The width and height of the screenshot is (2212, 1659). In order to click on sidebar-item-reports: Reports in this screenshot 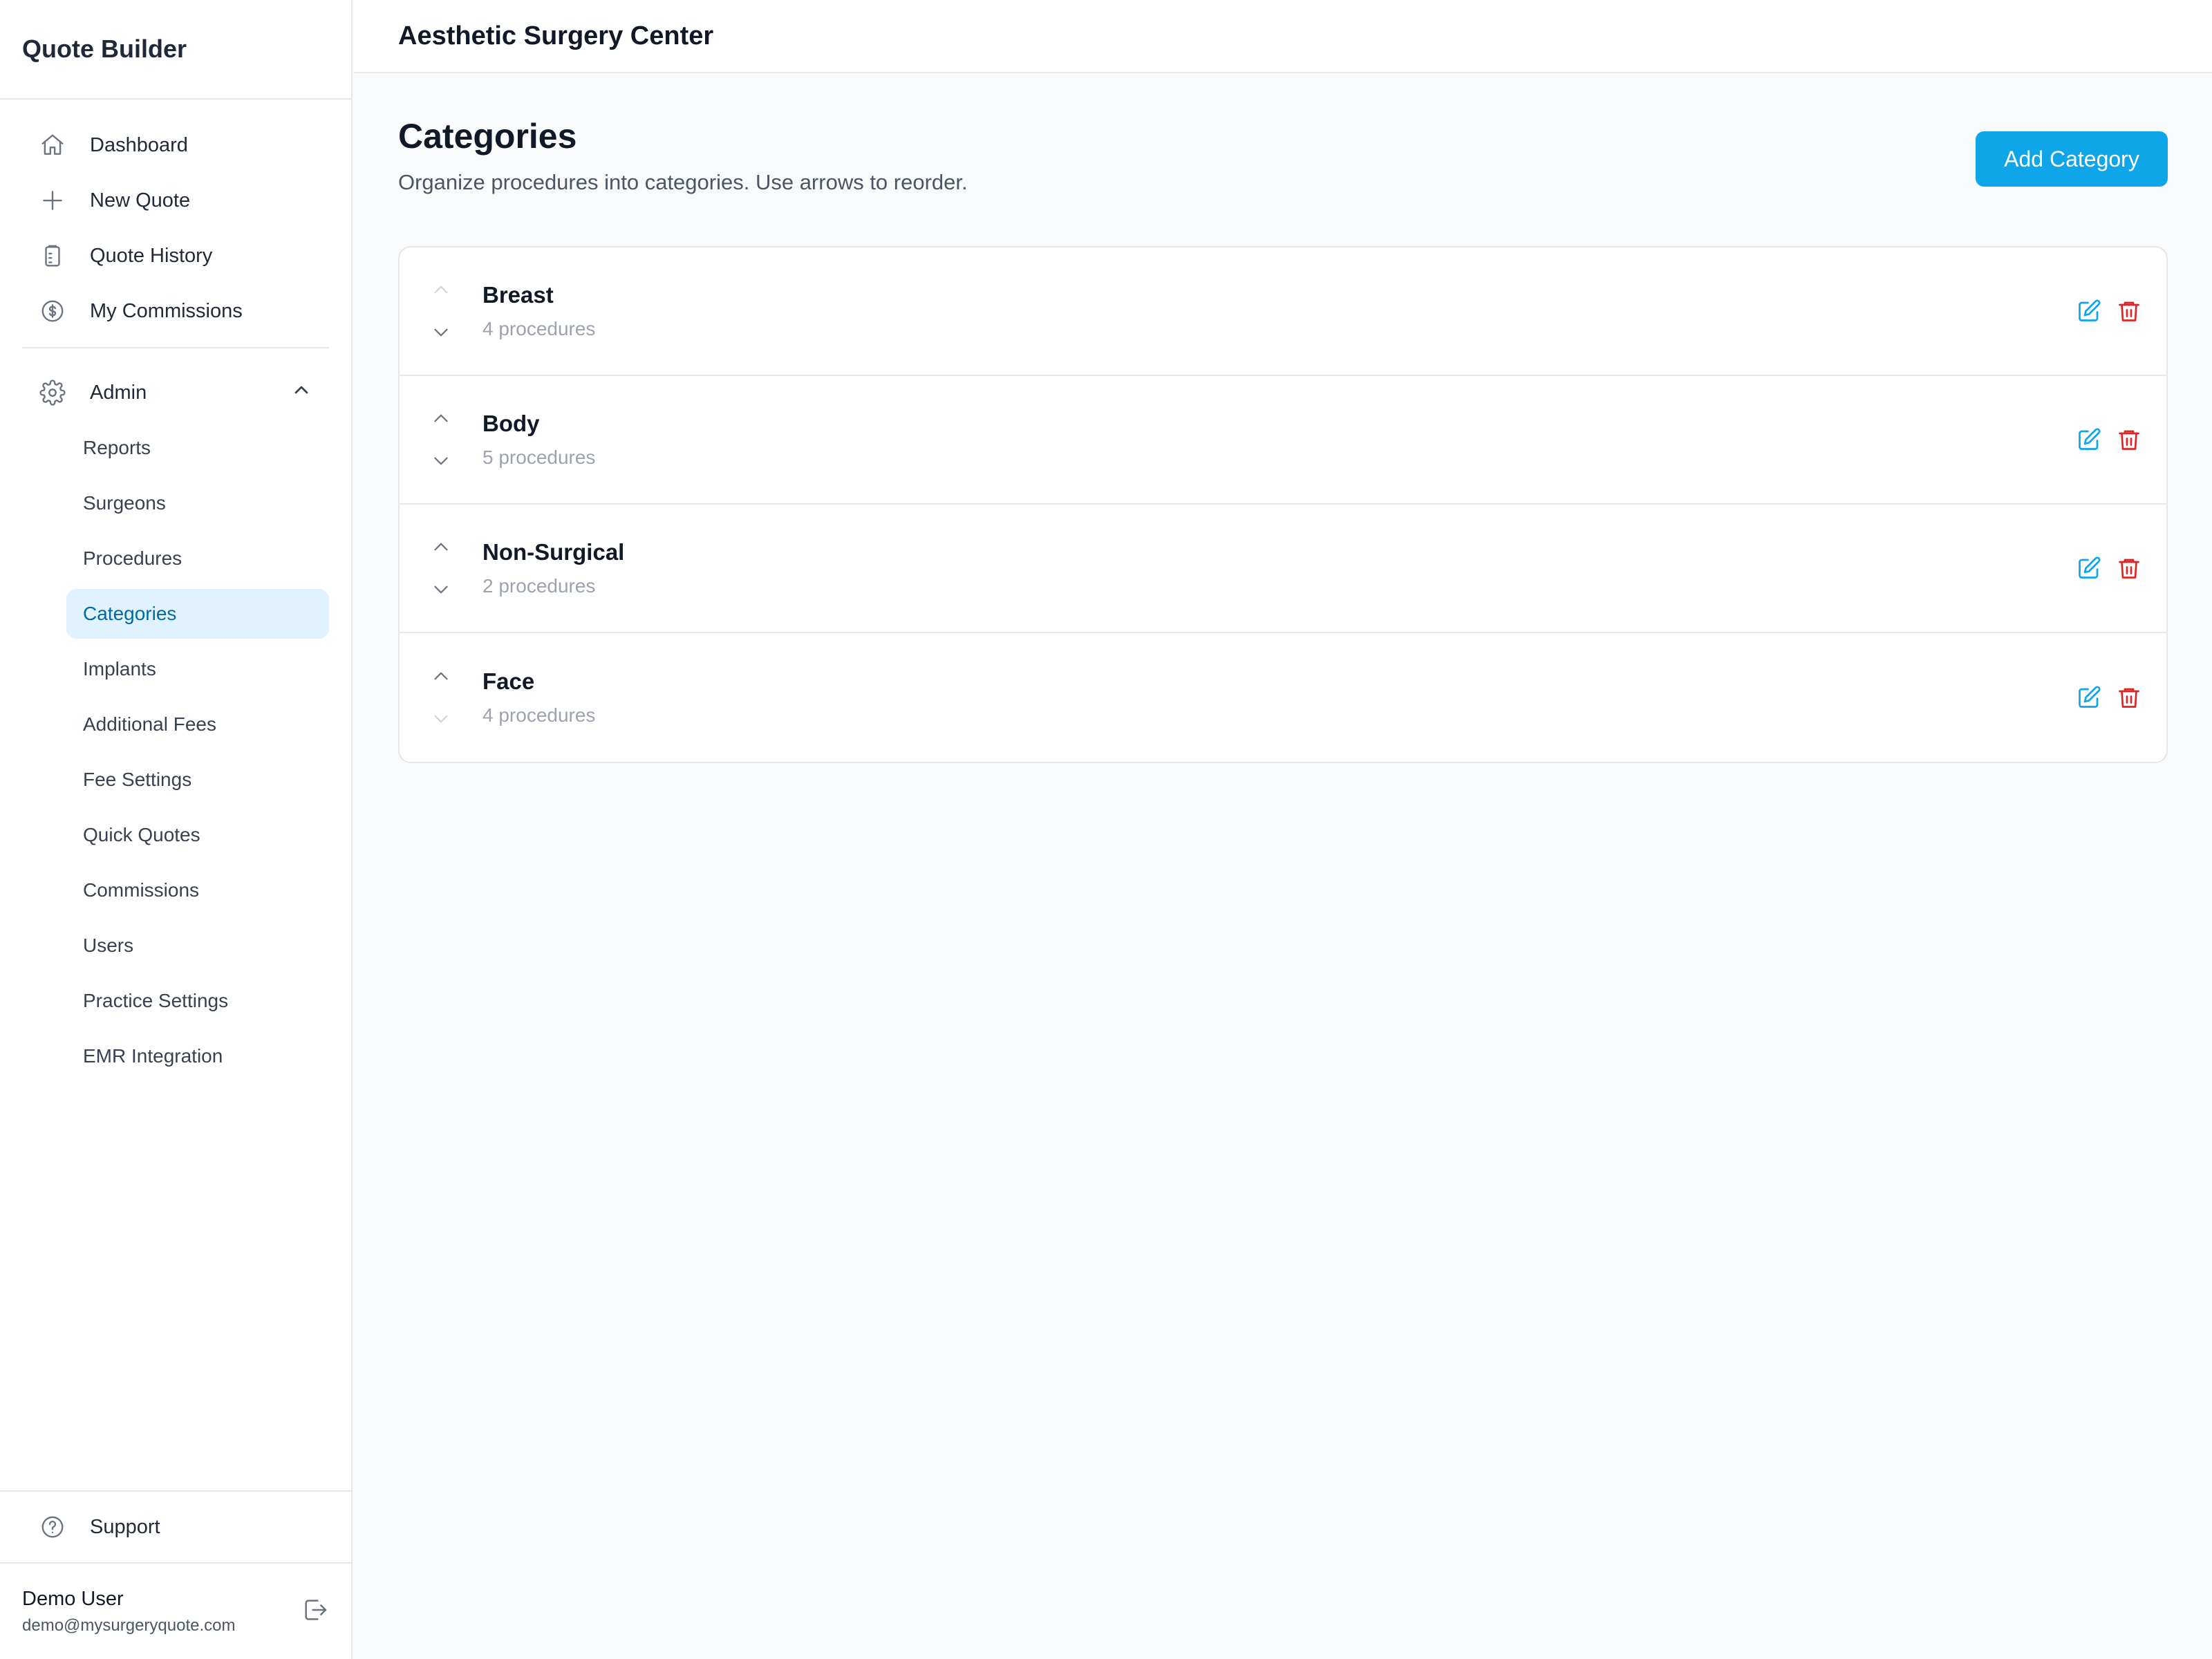, I will do `click(198, 448)`.